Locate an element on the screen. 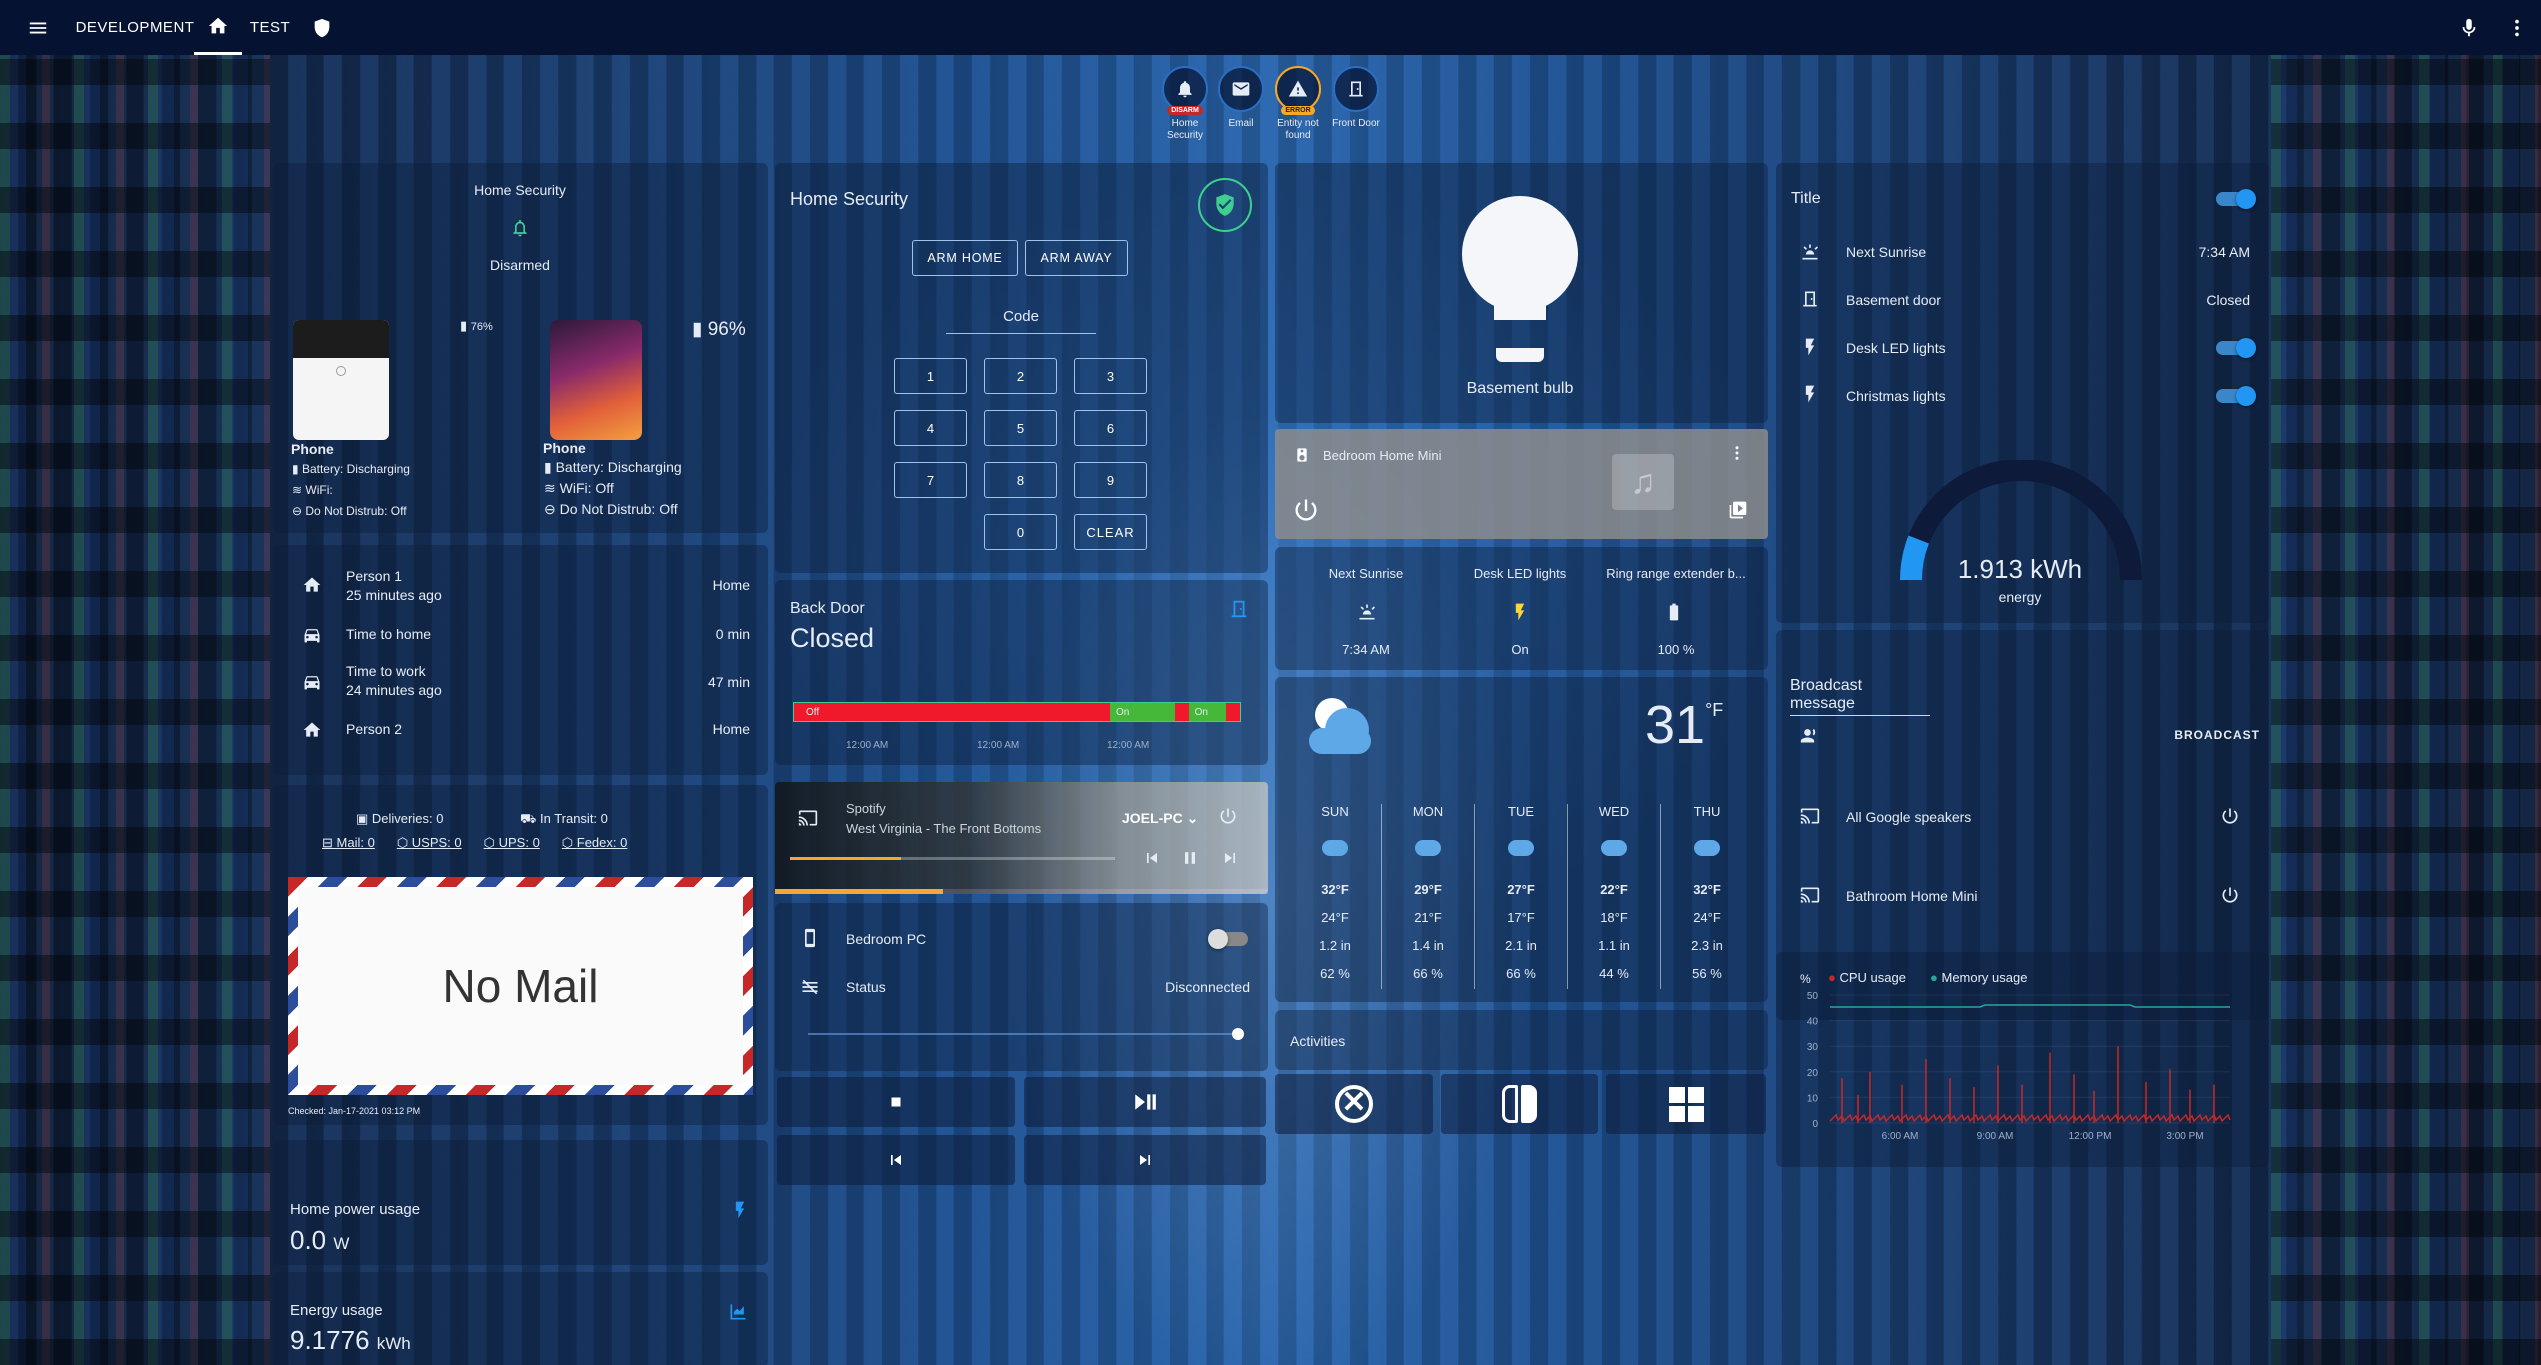 The width and height of the screenshot is (2541, 1365). tab-home-icon is located at coordinates (218, 27).